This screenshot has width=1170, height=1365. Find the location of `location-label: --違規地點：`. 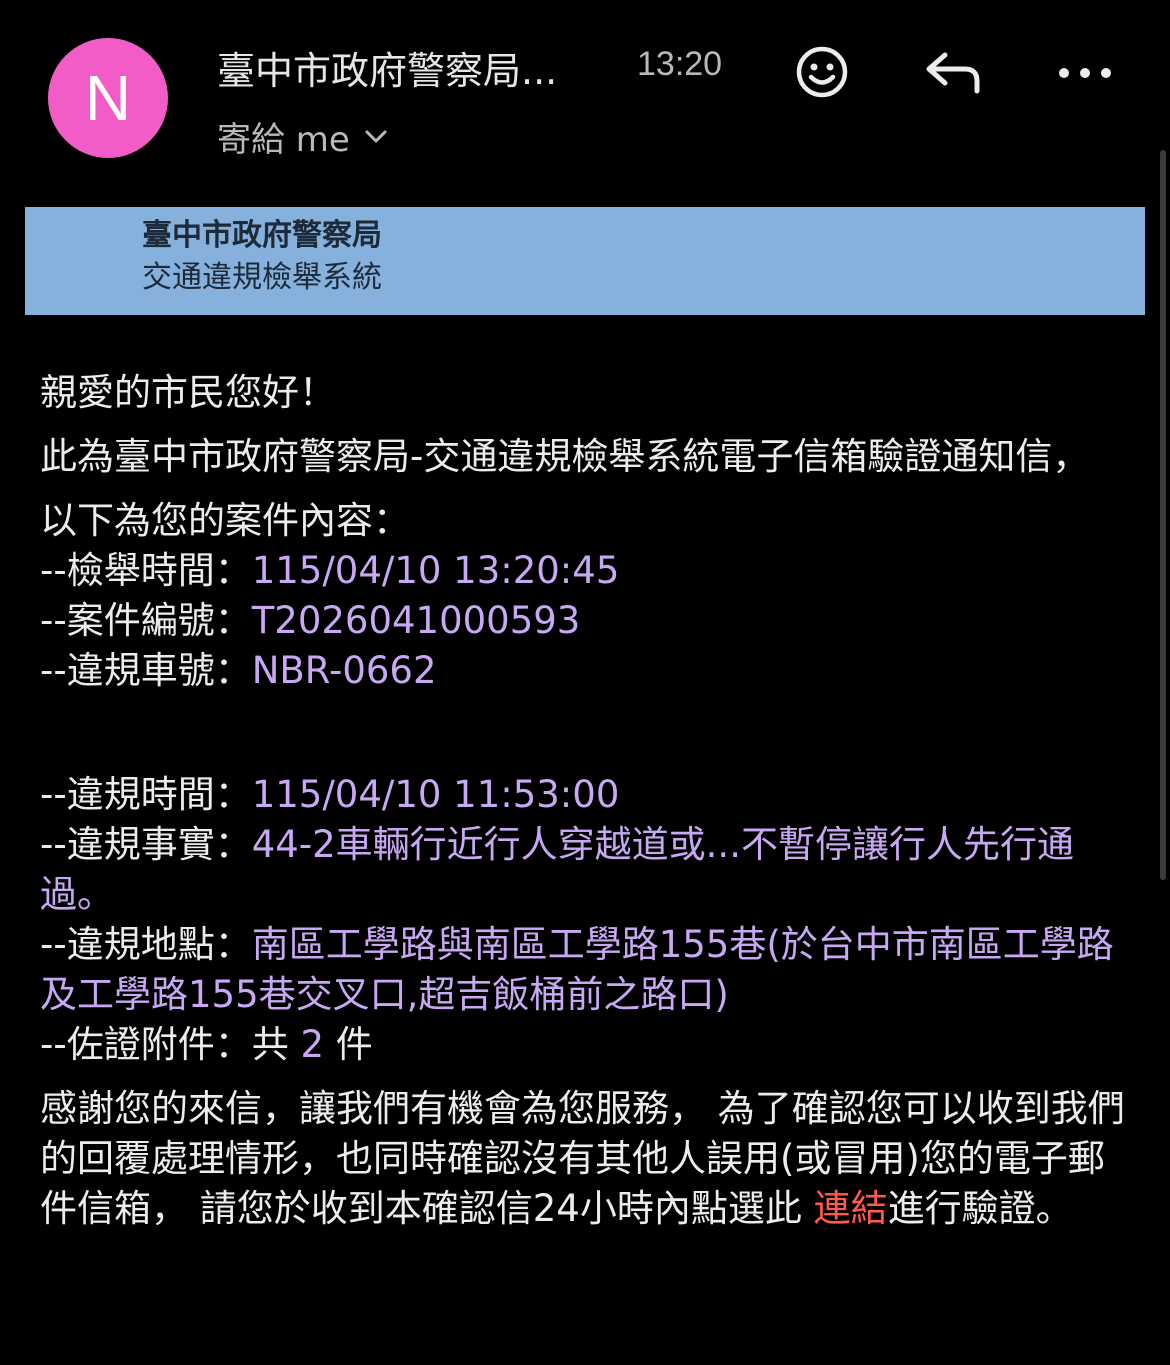

location-label: --違規地點： is located at coordinates (146, 944).